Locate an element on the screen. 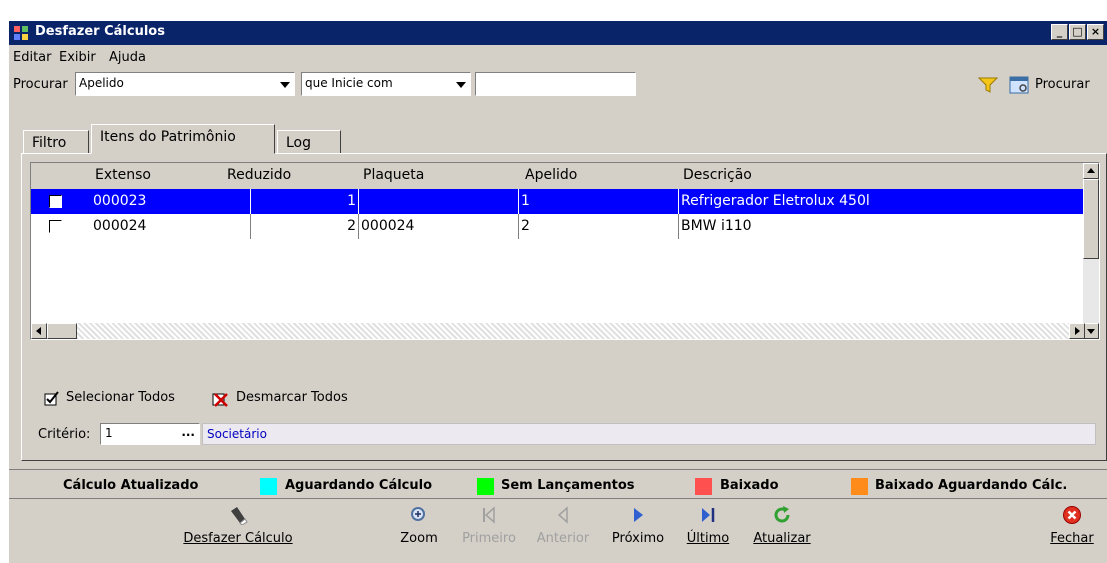 The image size is (1107, 563). legend-baixado-aguardando: Baixado Aguardando Cálc. is located at coordinates (971, 485).